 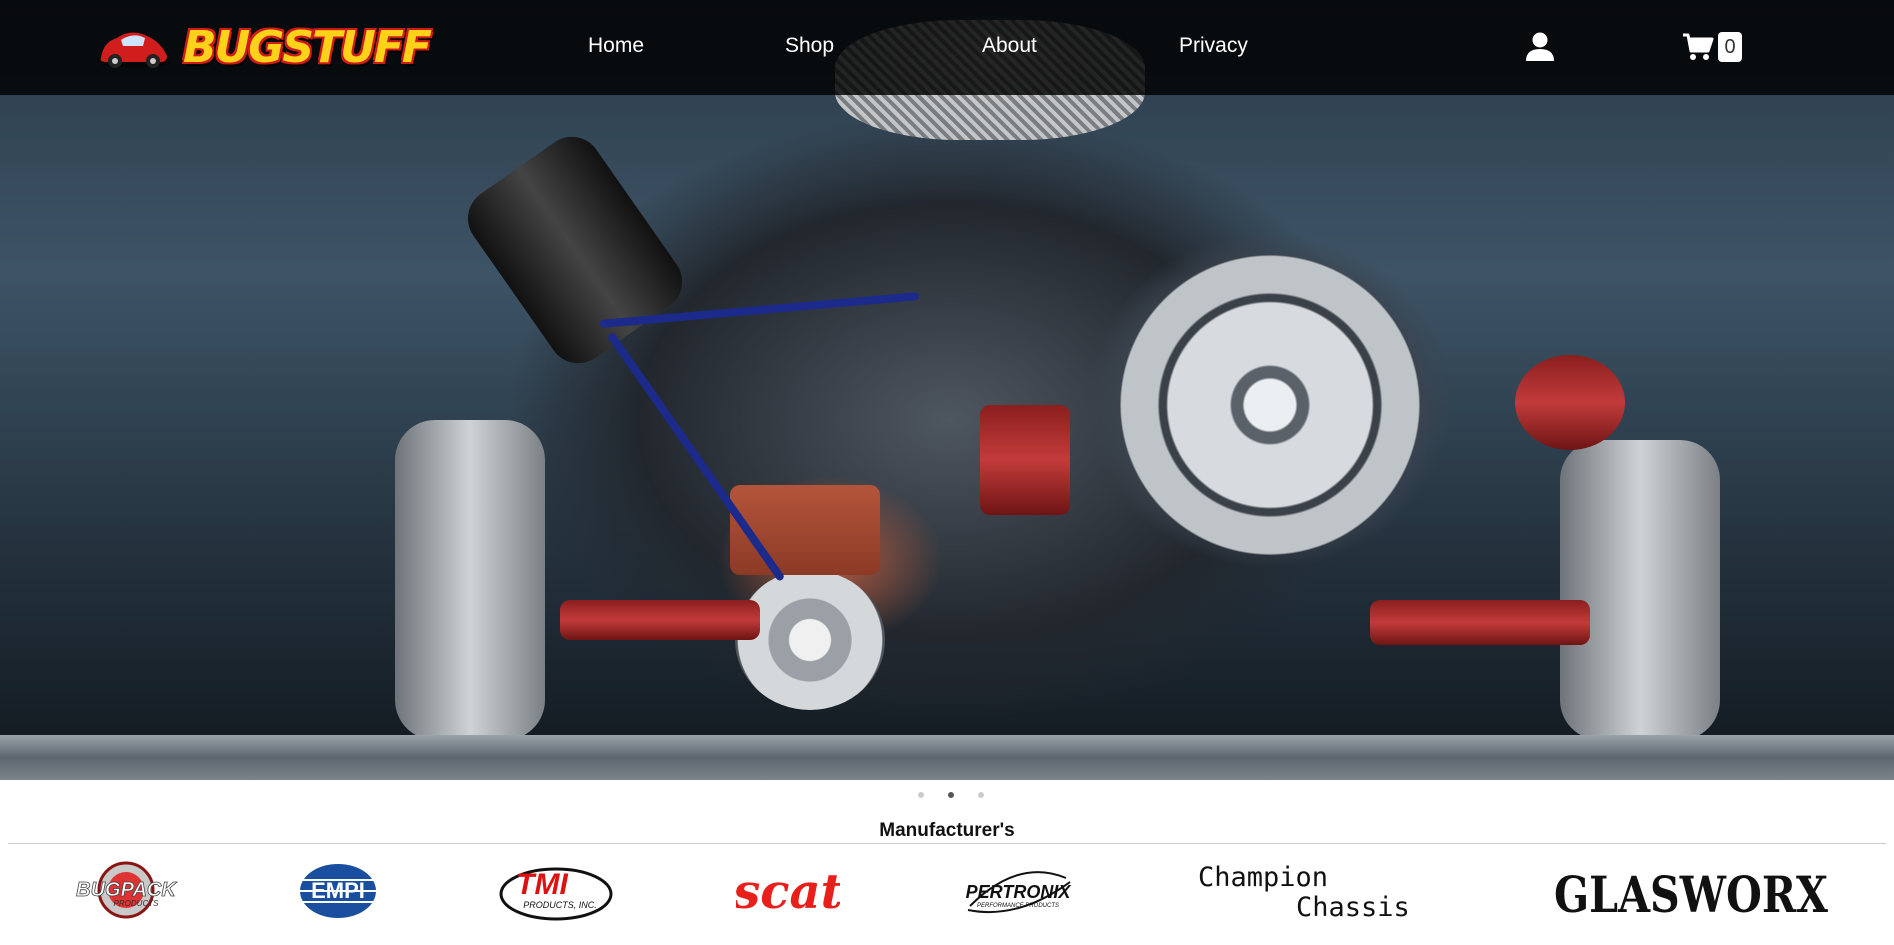 I want to click on brand-bugpack-name: BUGPACK, so click(x=126, y=890).